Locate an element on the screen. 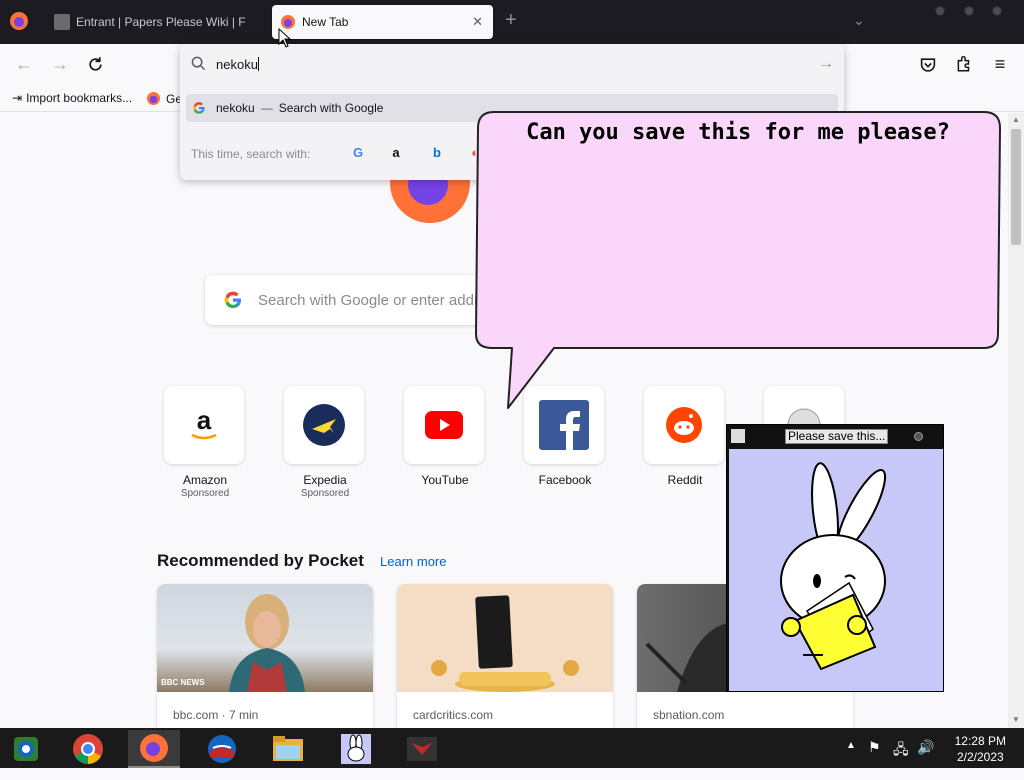 This screenshot has width=1024, height=780. list-all-tabs-chevron-icon: ⌄ is located at coordinates (859, 20).